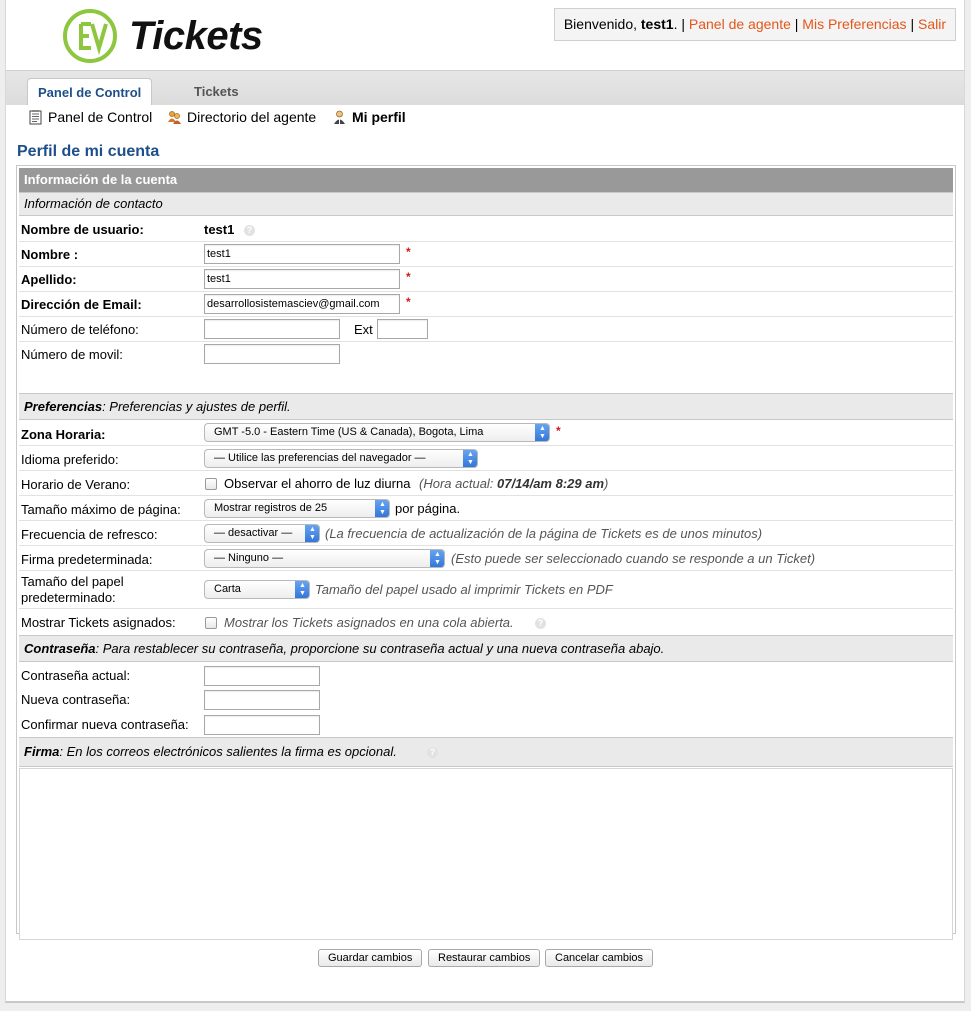 The image size is (971, 1011). Describe the element at coordinates (35, 116) in the screenshot. I see `document-icon` at that location.